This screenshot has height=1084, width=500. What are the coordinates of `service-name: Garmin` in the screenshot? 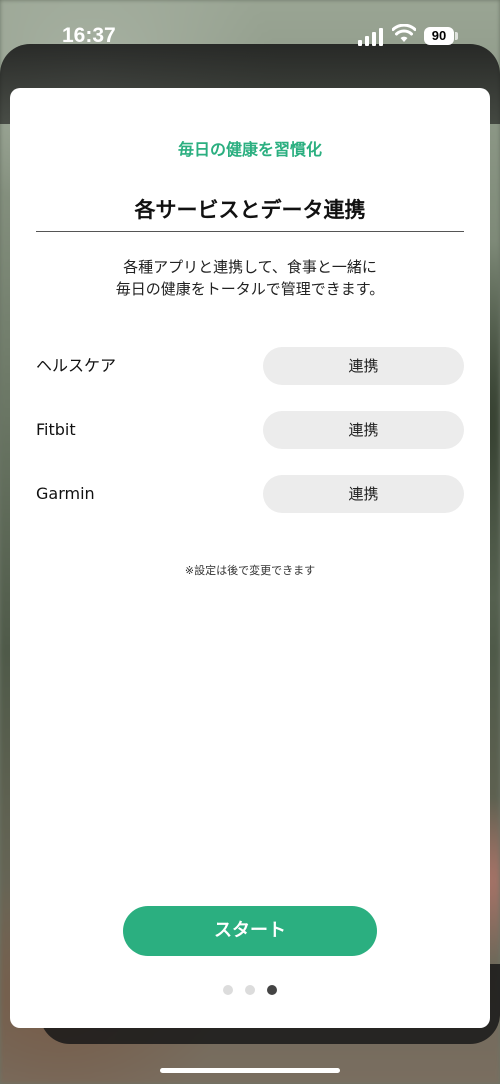 It's located at (65, 493).